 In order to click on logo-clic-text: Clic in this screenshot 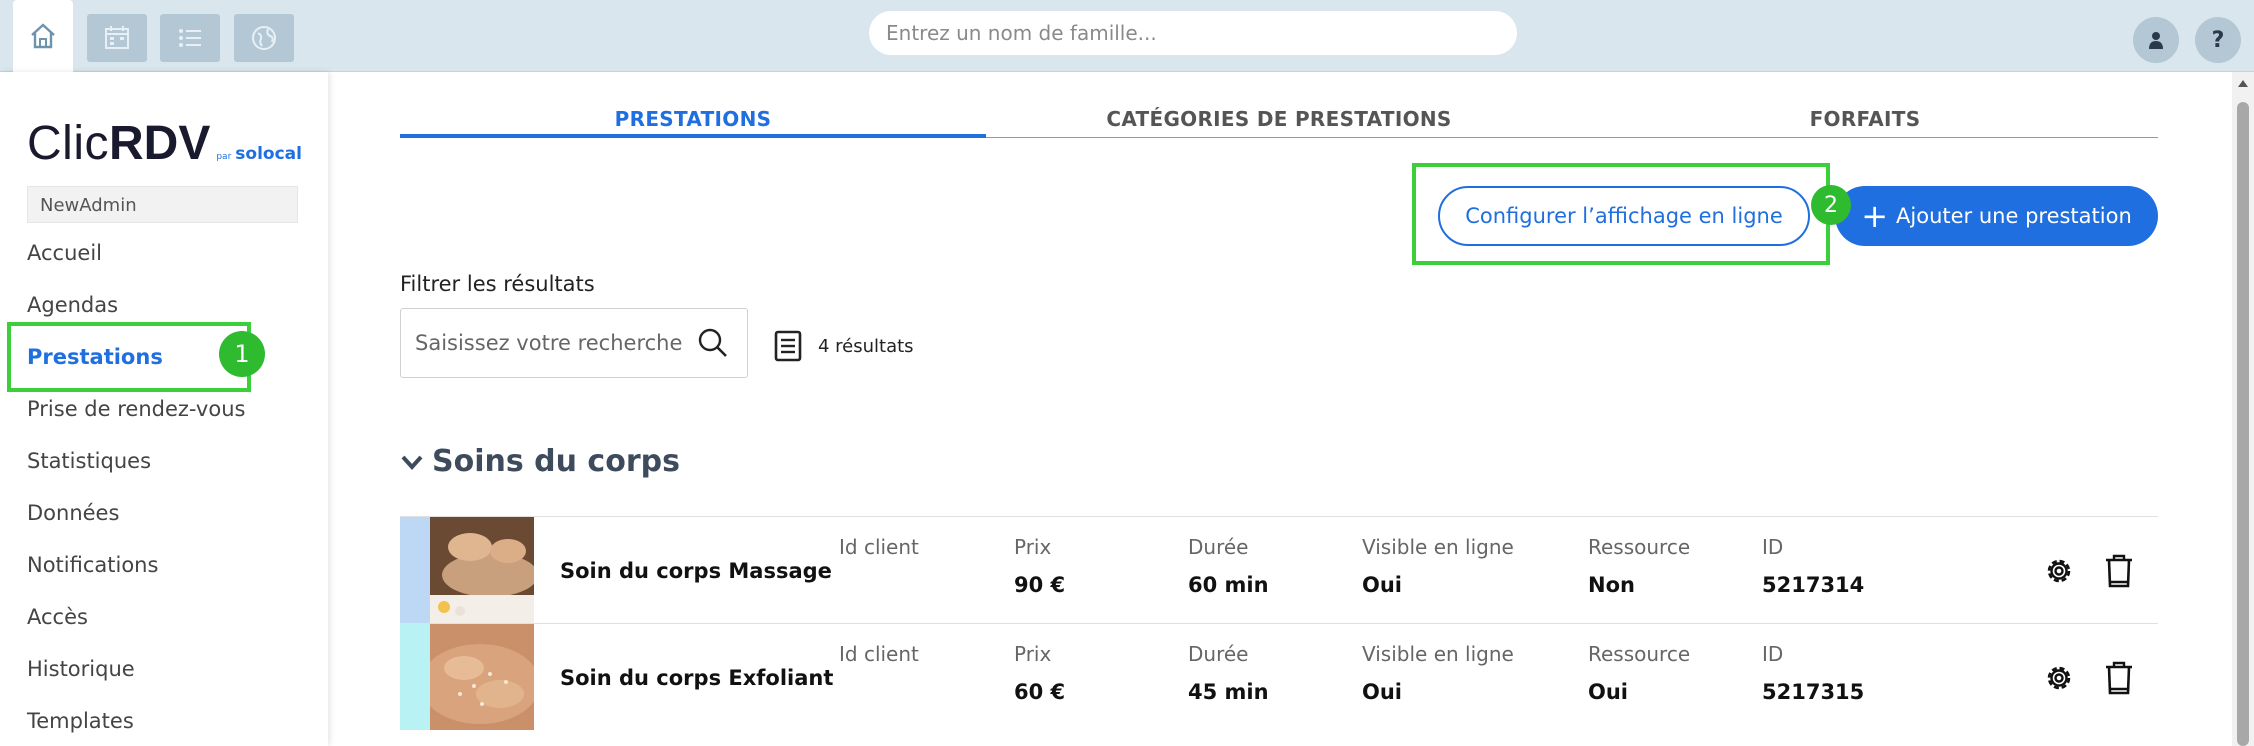, I will do `click(68, 143)`.